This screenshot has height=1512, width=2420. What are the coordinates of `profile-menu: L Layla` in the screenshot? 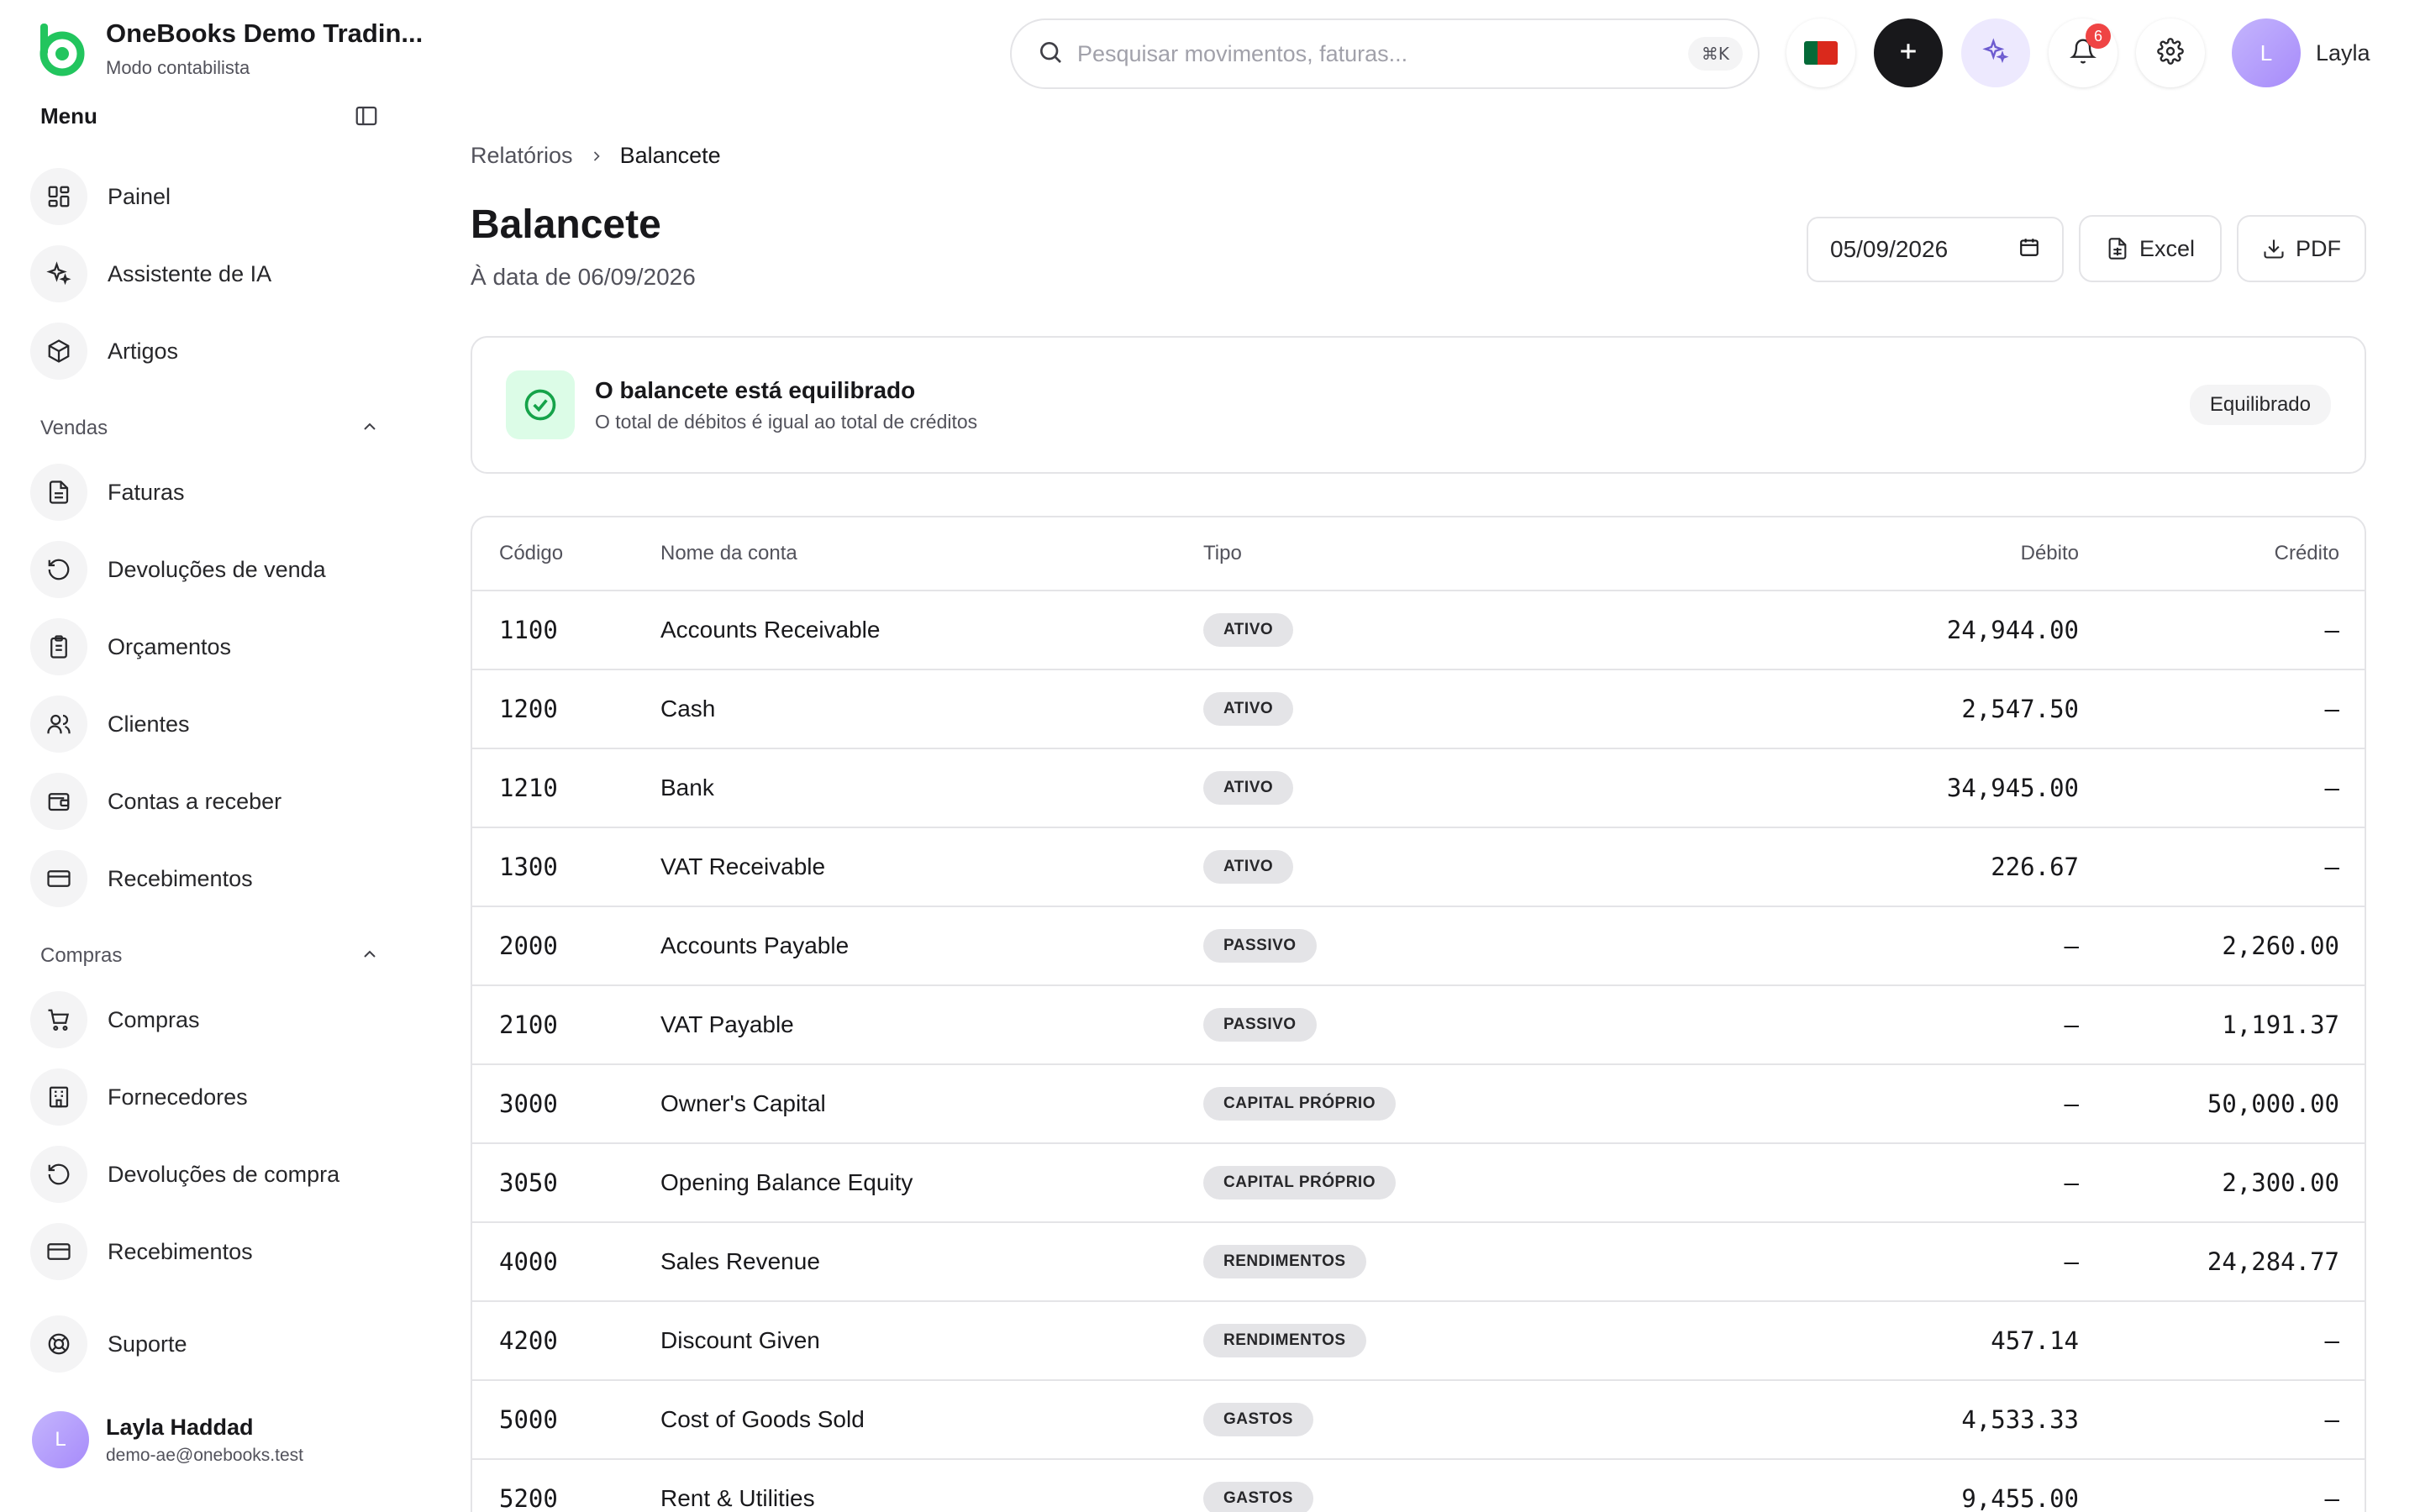 It's located at (2301, 52).